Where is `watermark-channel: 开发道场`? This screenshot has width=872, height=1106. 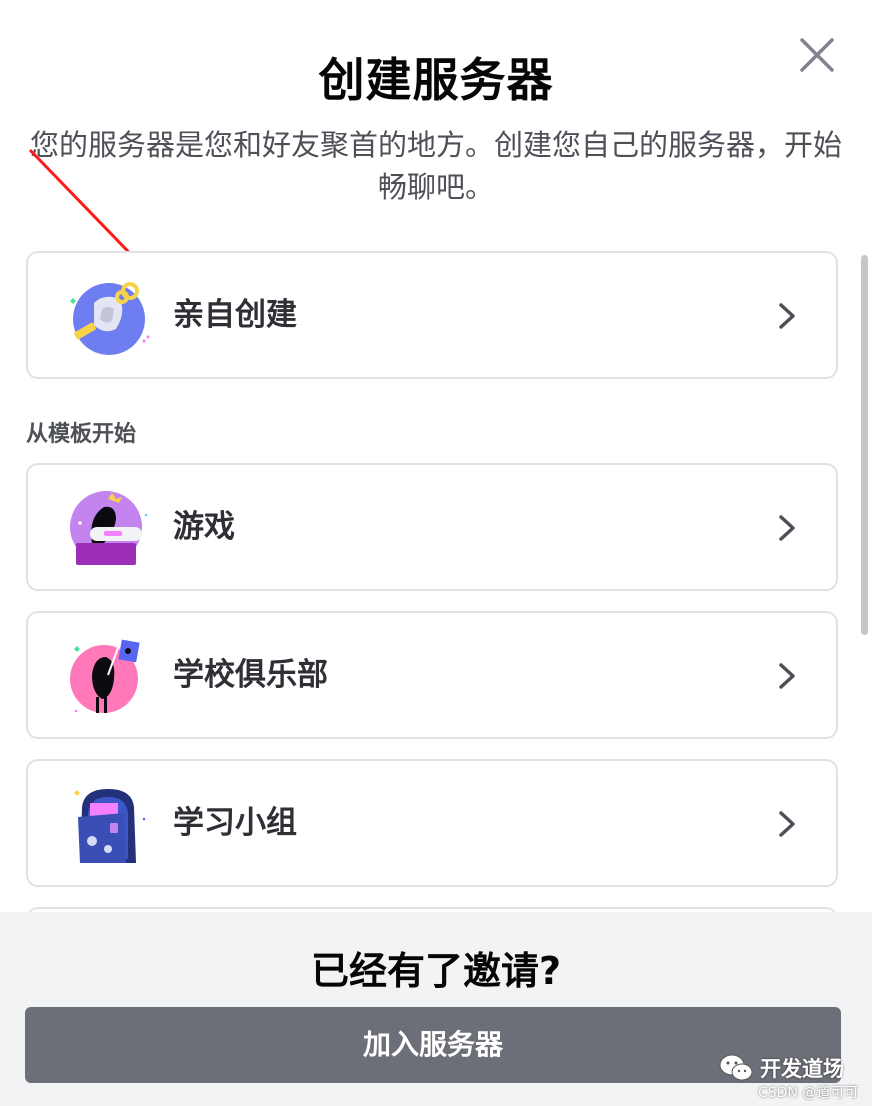 watermark-channel: 开发道场 is located at coordinates (802, 1069).